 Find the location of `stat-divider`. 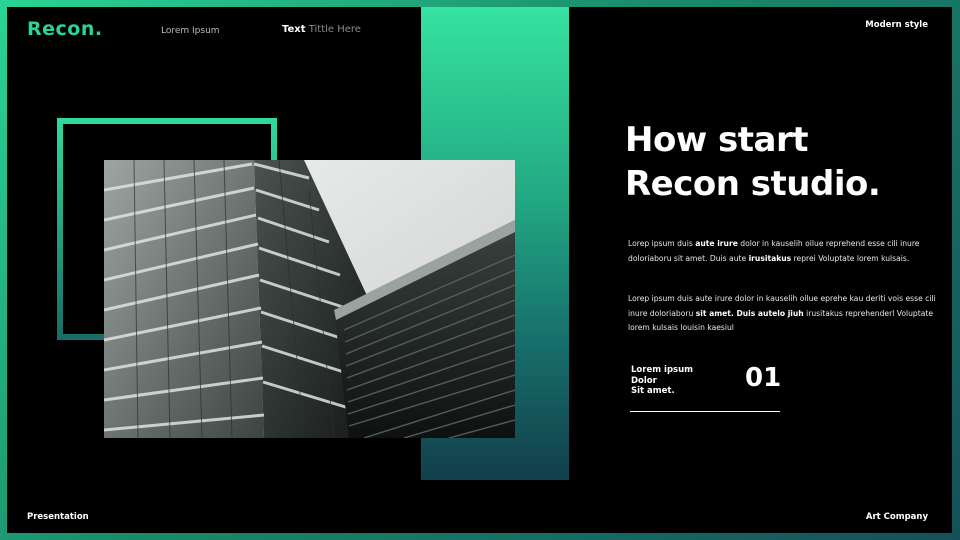

stat-divider is located at coordinates (705, 411).